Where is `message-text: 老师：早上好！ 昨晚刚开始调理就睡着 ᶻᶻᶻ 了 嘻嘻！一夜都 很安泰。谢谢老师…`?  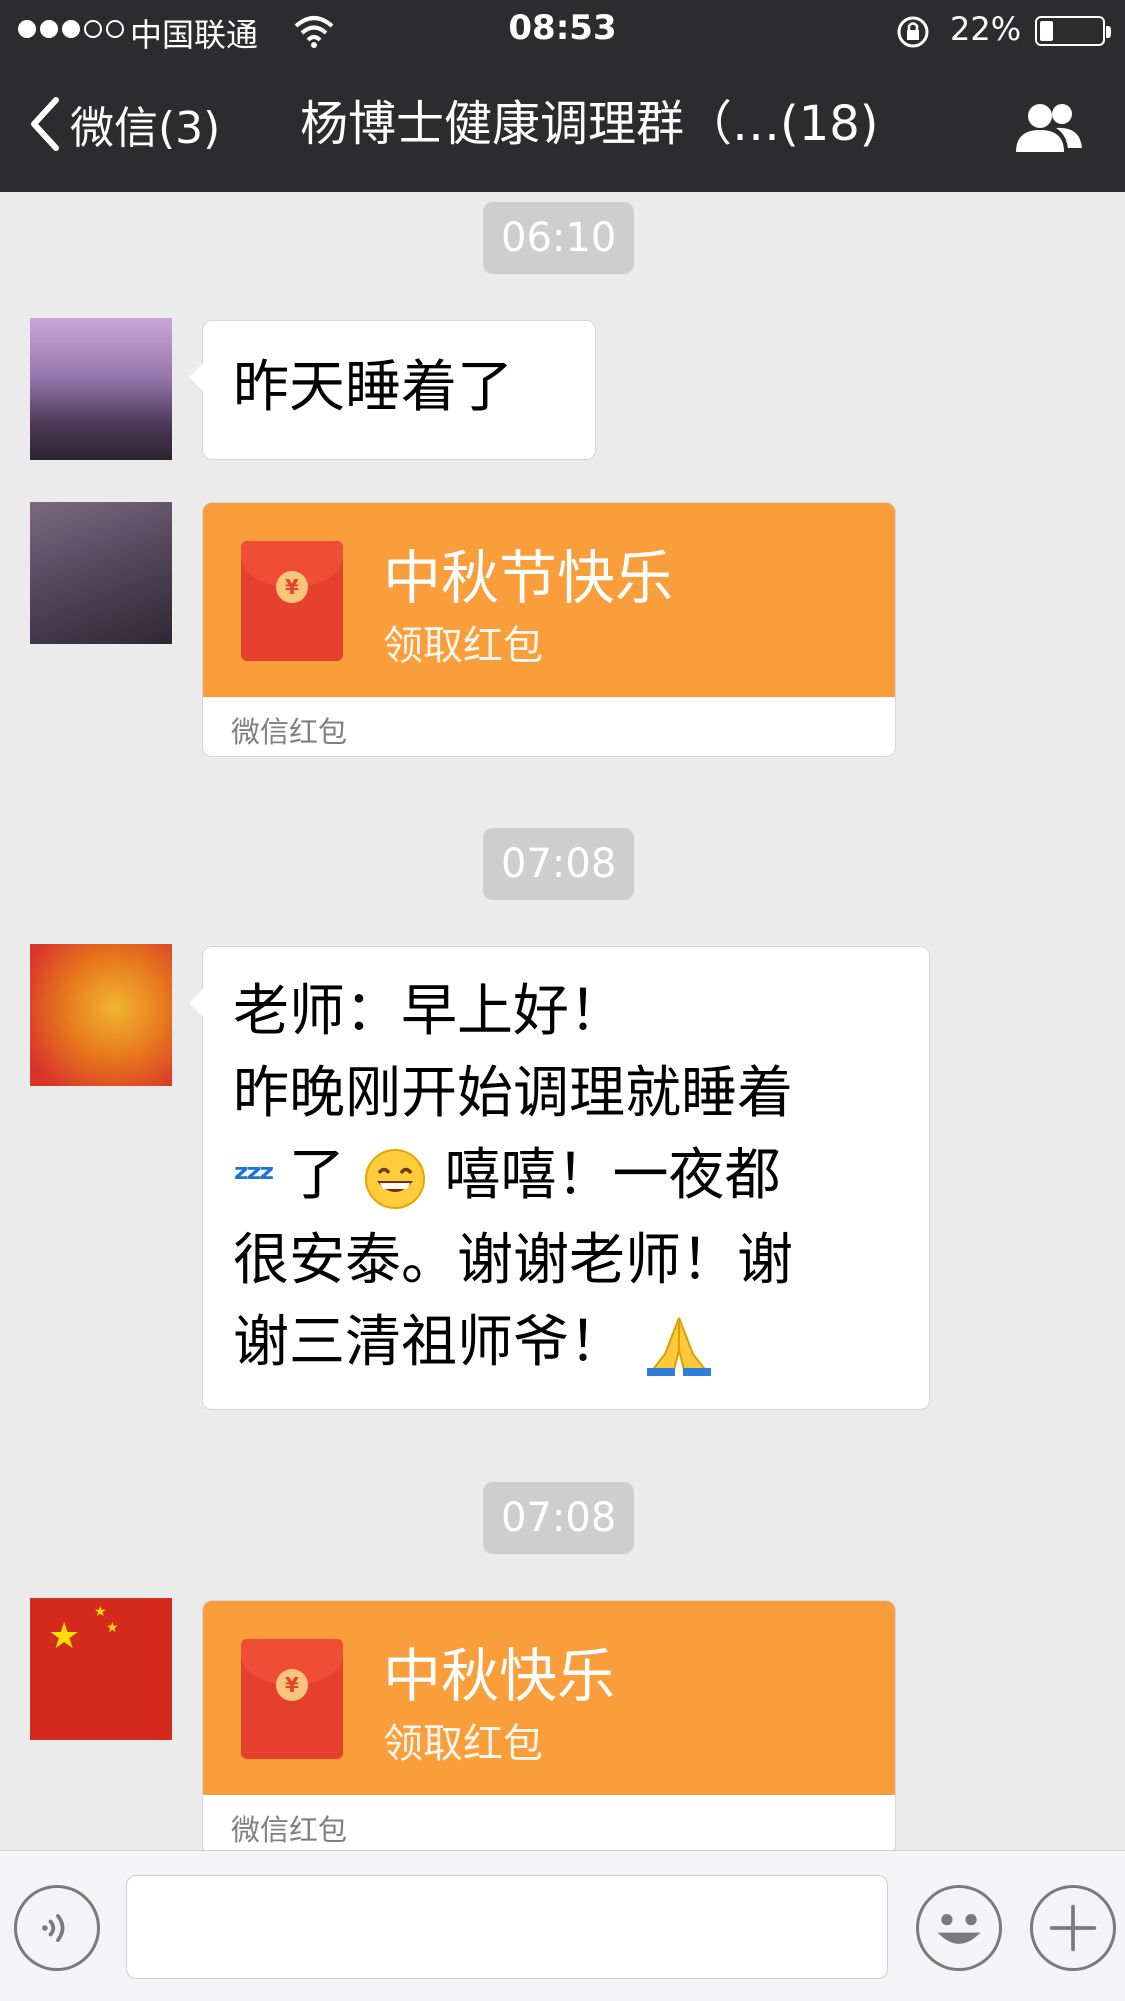 message-text: 老师：早上好！ 昨晚刚开始调理就睡着 ᶻᶻᶻ 了 嘻嘻！一夜都 很安泰。谢谢老师… is located at coordinates (566, 1177).